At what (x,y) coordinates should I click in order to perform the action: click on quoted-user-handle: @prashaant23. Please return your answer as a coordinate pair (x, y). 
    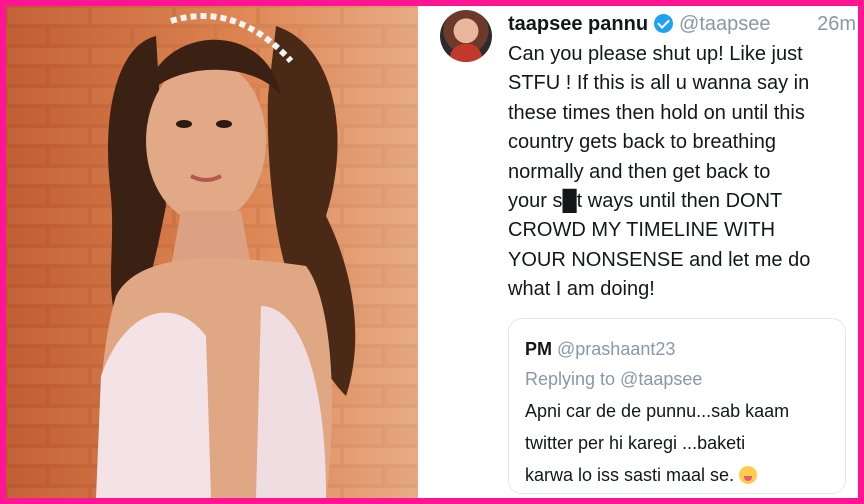
    Looking at the image, I should click on (616, 349).